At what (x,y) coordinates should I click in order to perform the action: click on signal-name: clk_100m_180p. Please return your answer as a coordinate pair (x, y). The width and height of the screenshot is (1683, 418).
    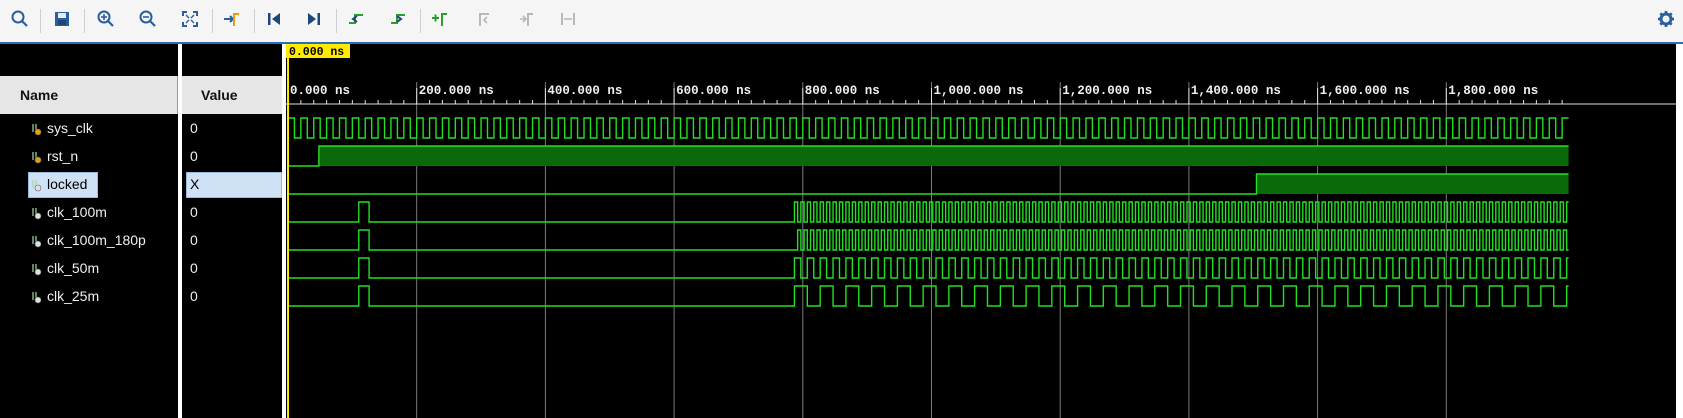
    Looking at the image, I should click on (96, 240).